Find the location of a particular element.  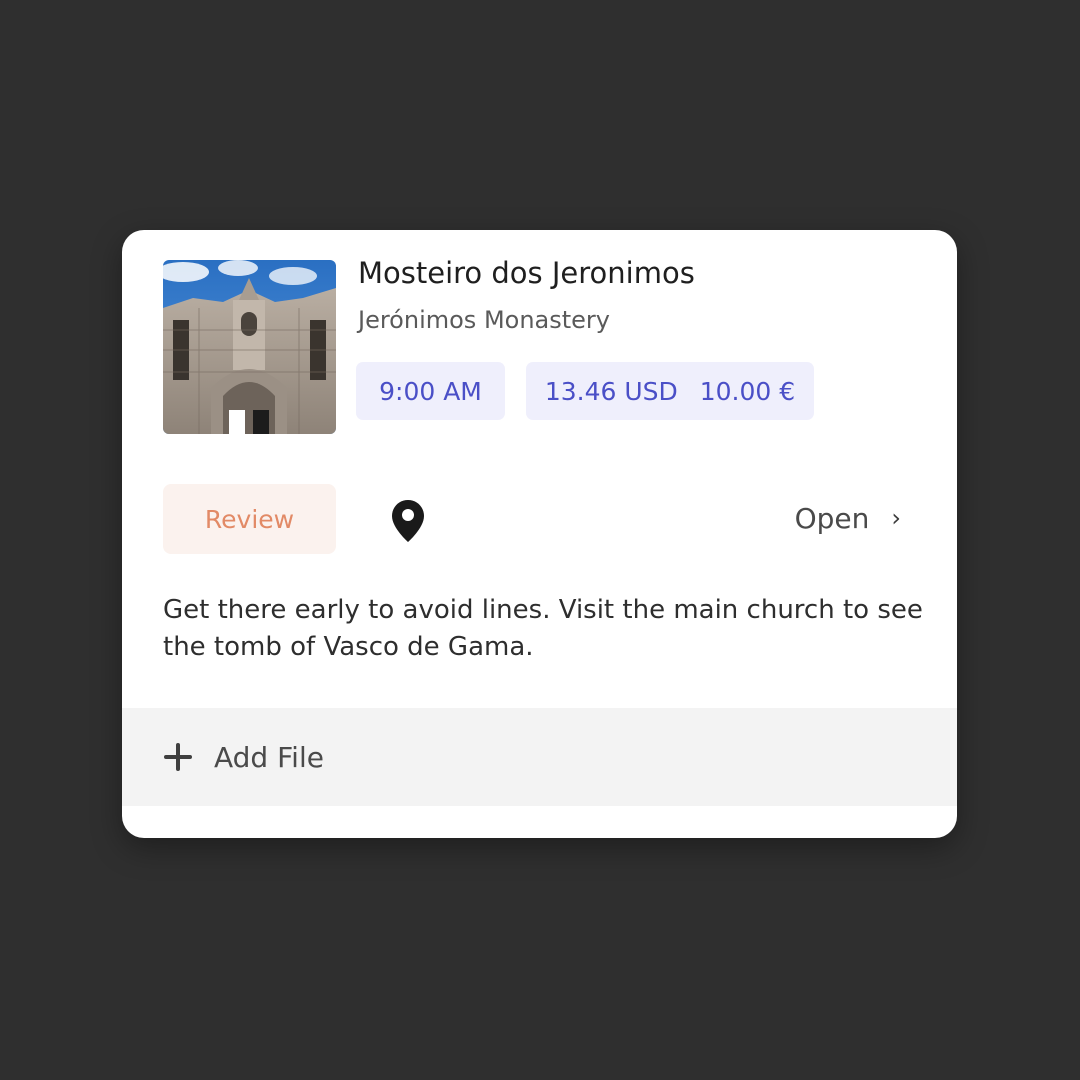

place-title: Mosteiro dos Jeronimos is located at coordinates (526, 273).